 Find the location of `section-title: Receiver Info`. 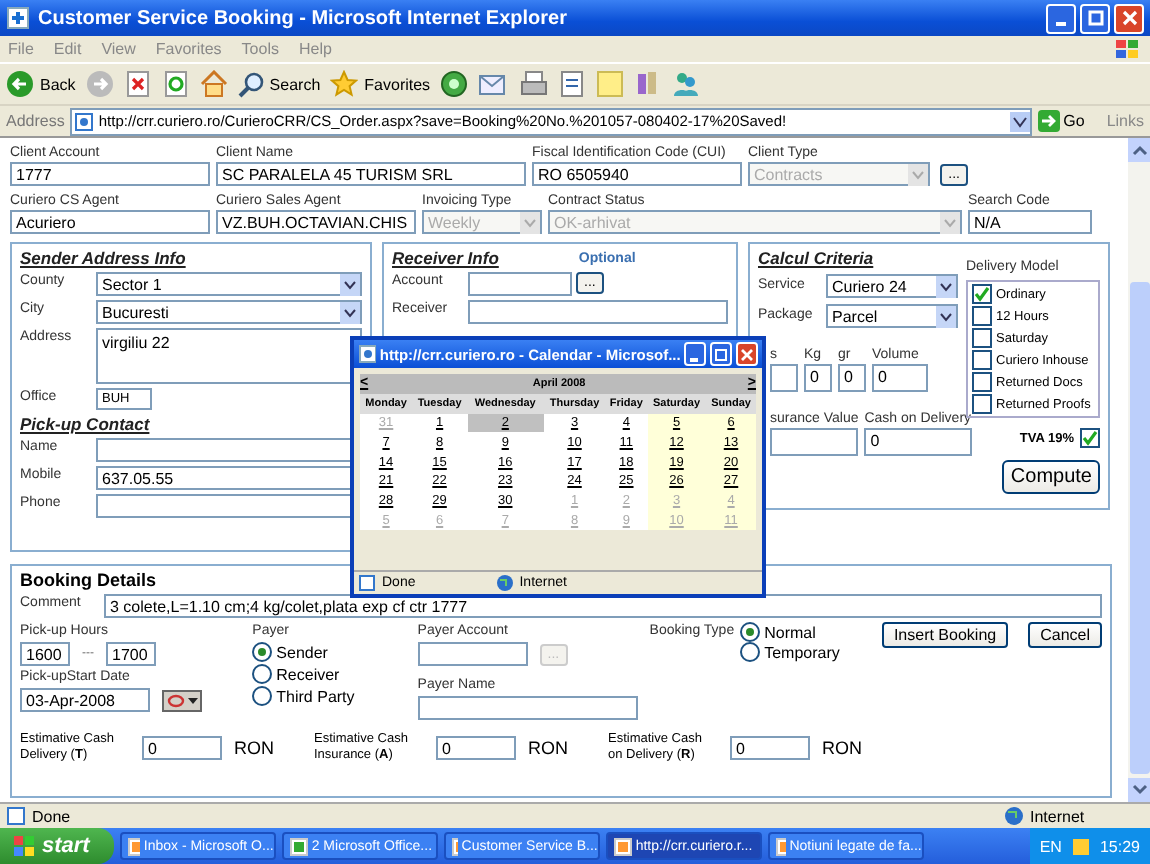

section-title: Receiver Info is located at coordinates (445, 258).